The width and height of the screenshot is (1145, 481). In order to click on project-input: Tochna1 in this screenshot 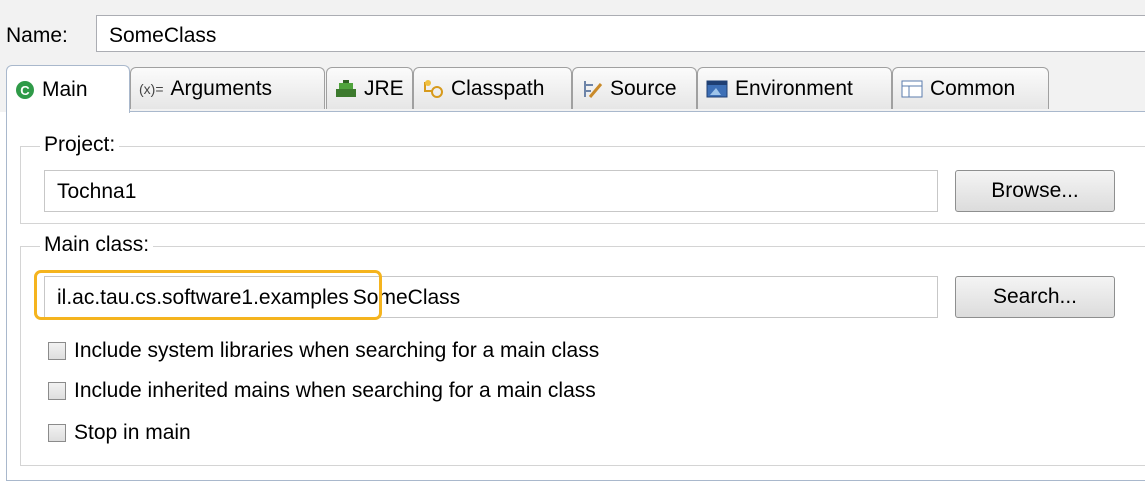, I will do `click(491, 191)`.